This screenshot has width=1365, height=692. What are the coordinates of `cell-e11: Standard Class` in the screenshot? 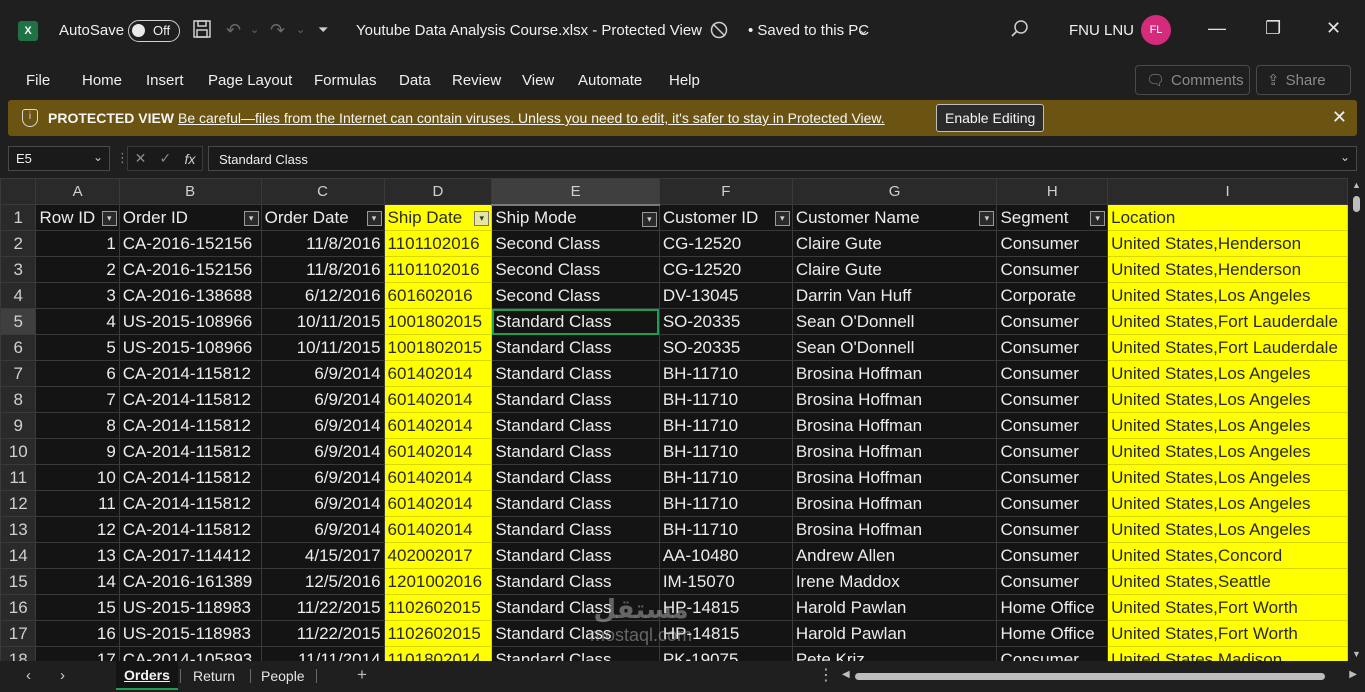 It's located at (575, 477).